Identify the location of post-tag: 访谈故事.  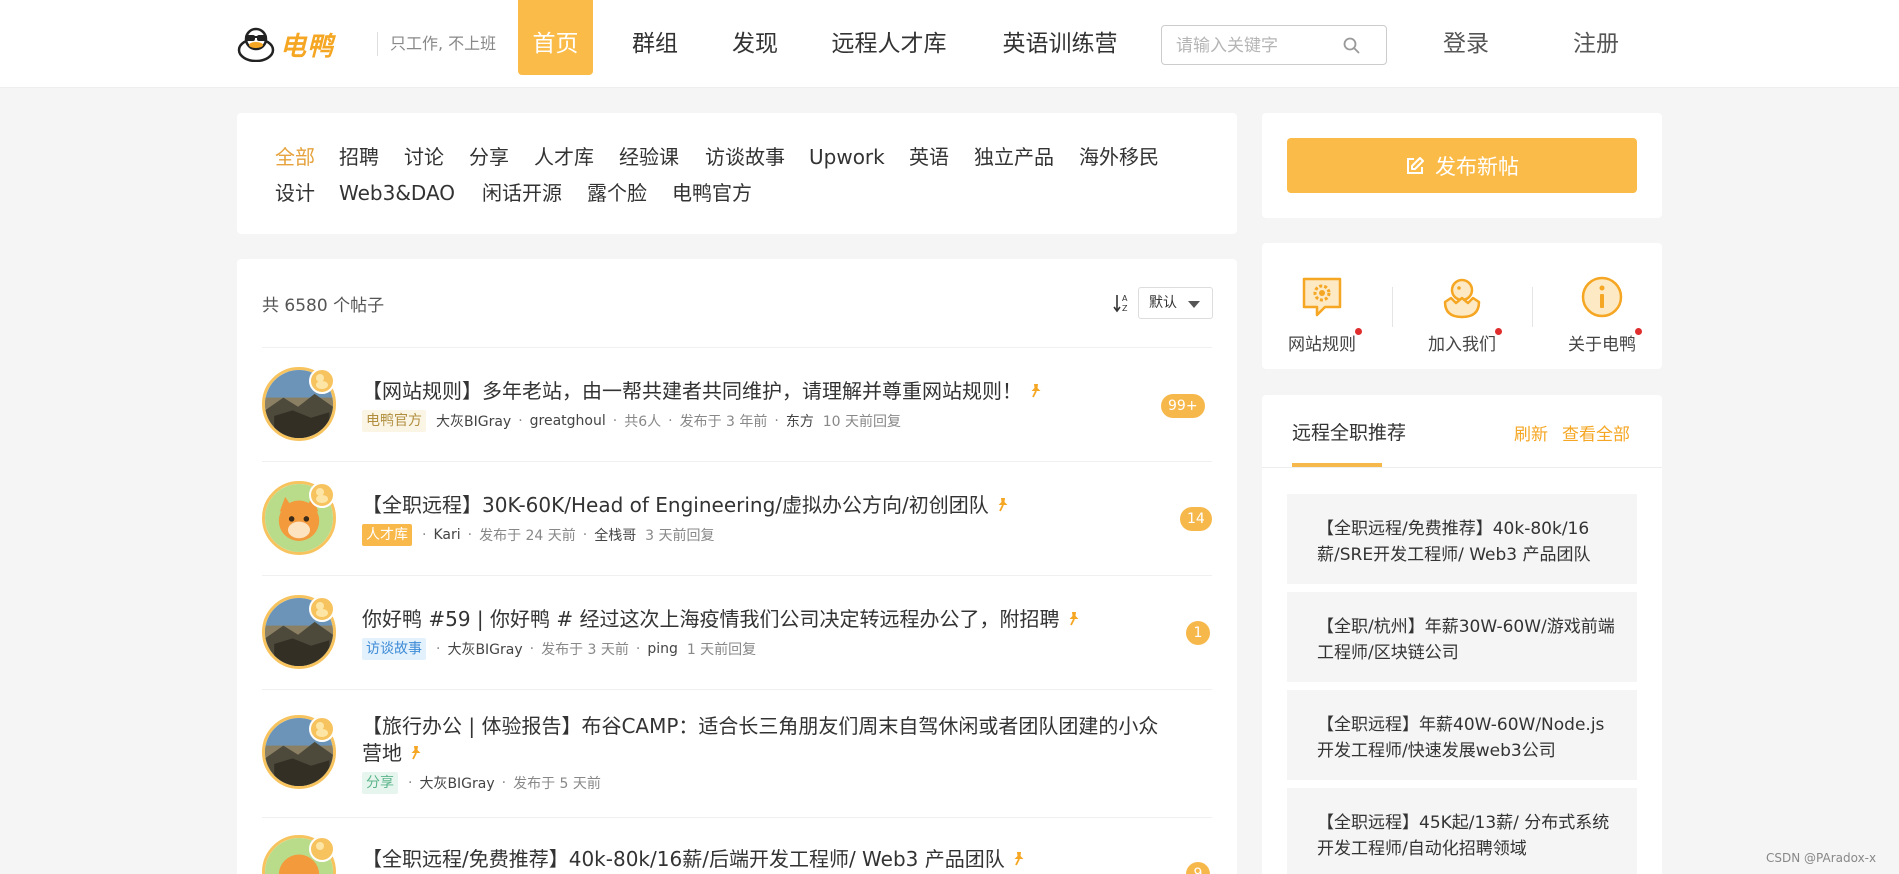
(394, 649).